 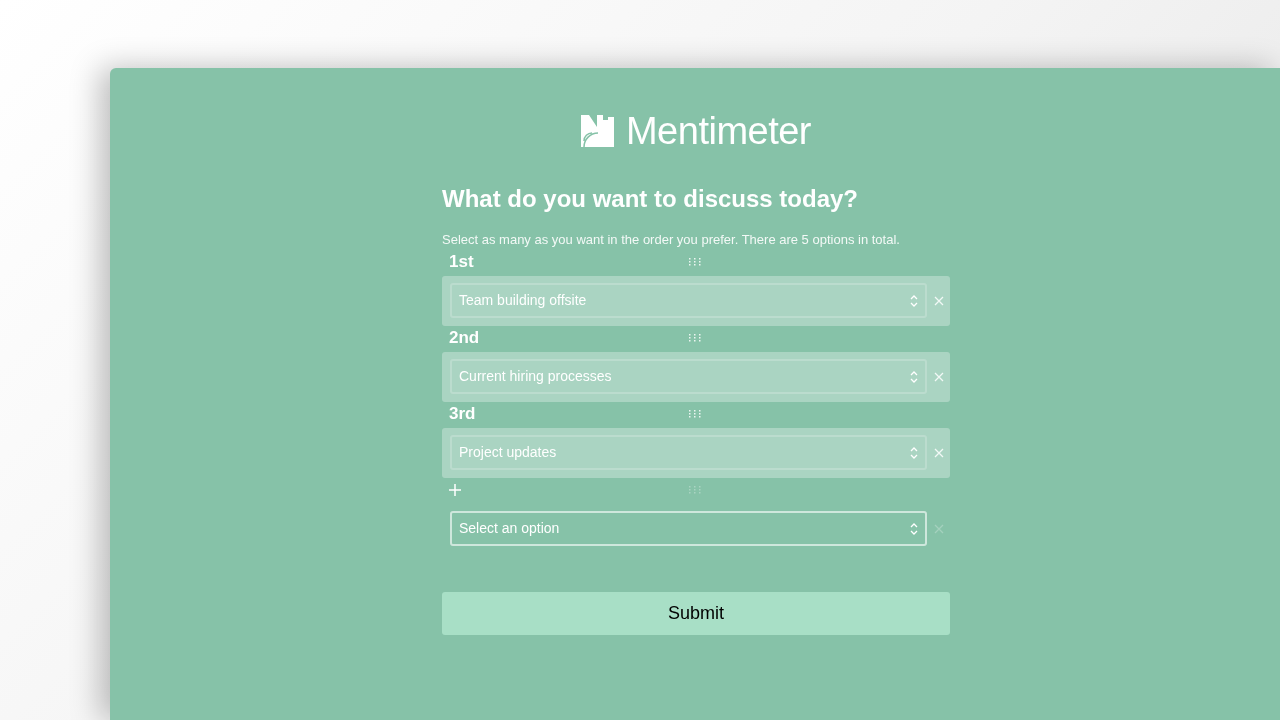 What do you see at coordinates (455, 489) in the screenshot?
I see `plus-icon` at bounding box center [455, 489].